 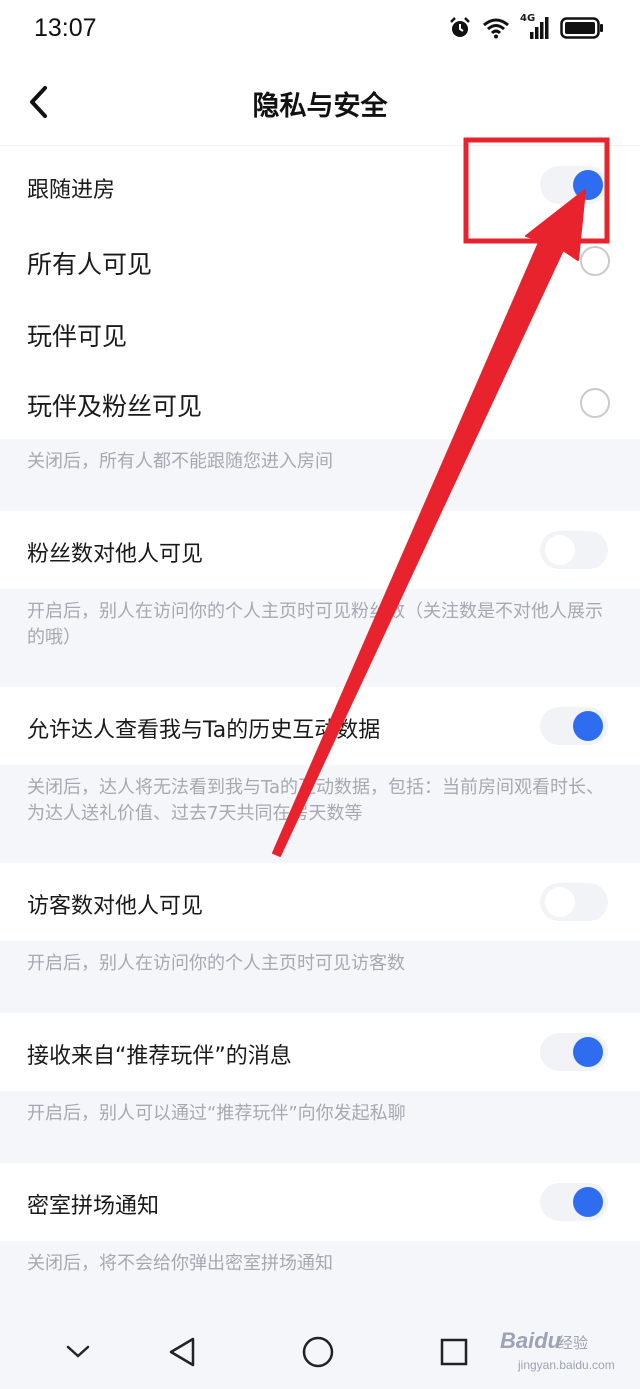 I want to click on setting-label: 密室拼场通知, so click(x=93, y=1206).